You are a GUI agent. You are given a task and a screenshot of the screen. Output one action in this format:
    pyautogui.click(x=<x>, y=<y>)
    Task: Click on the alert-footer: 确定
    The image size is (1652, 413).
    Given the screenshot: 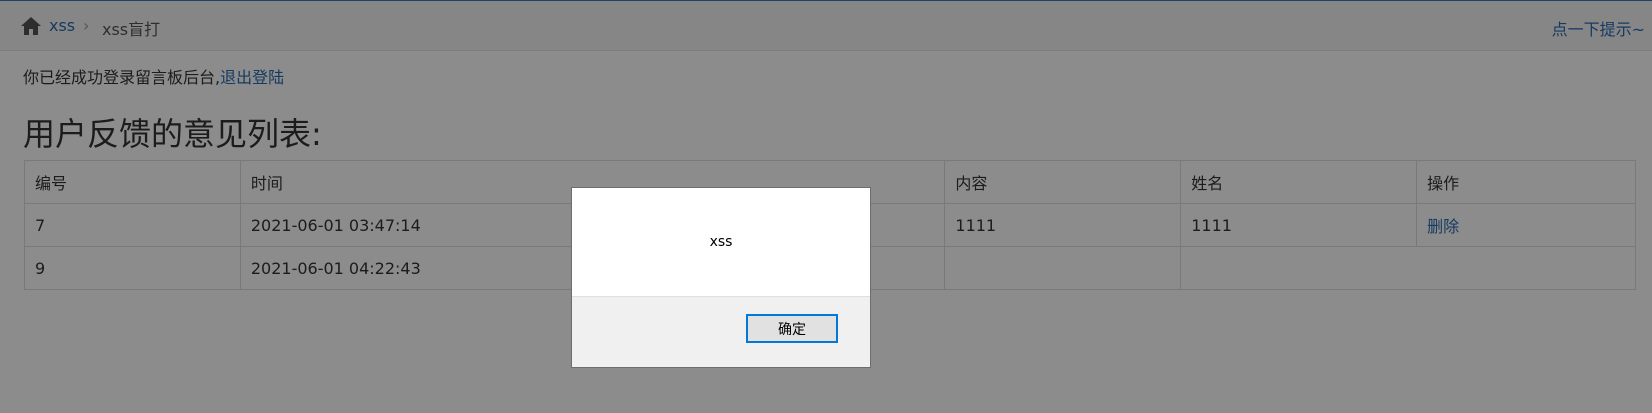 What is the action you would take?
    pyautogui.click(x=721, y=331)
    